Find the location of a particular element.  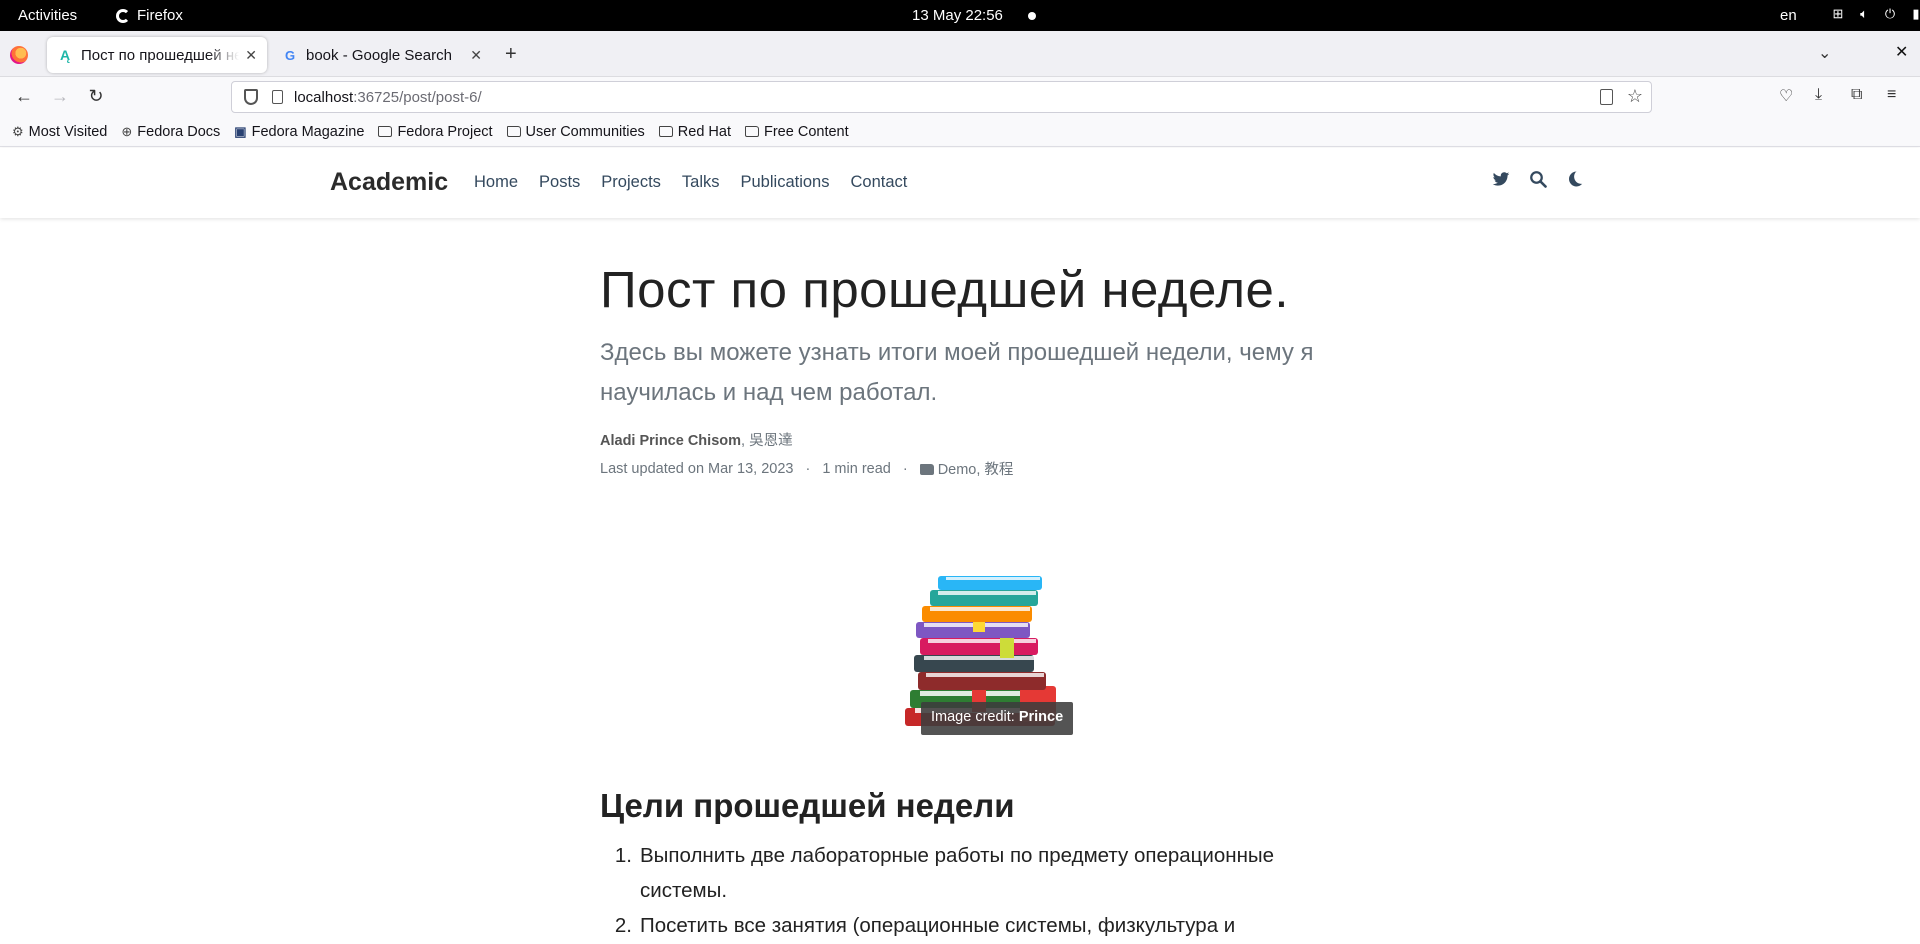

pocket-icon: ♡ is located at coordinates (1786, 96).